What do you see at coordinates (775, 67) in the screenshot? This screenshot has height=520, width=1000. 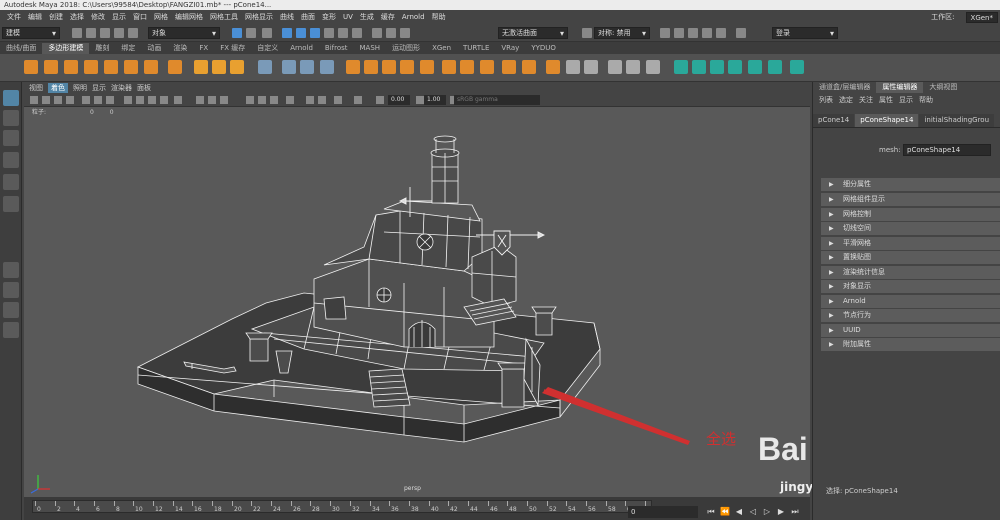 I see `uv-unfold-icon` at bounding box center [775, 67].